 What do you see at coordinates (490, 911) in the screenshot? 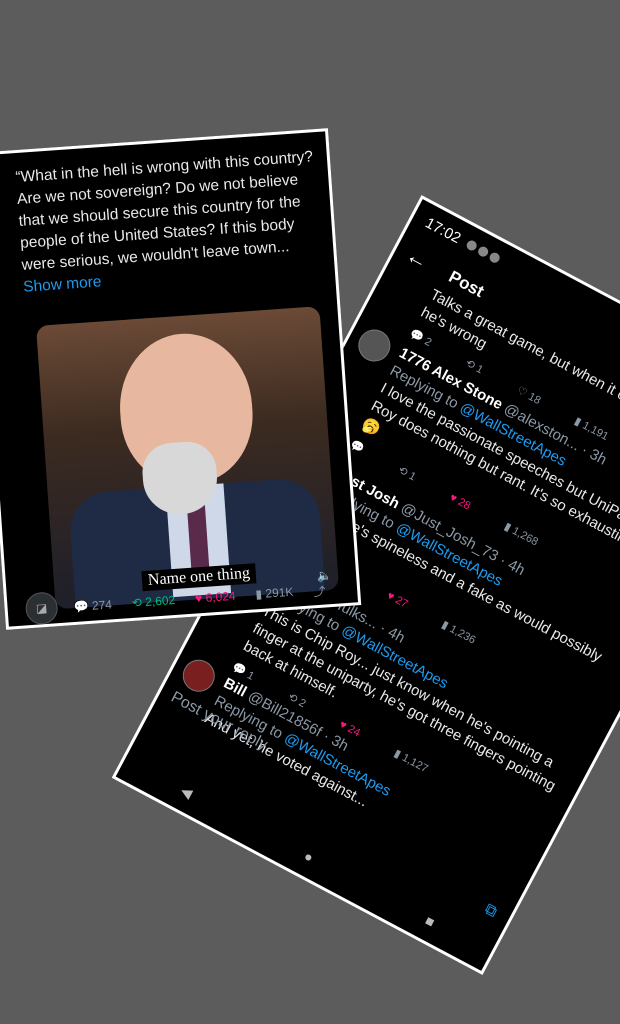
I see `camera-icon: ⧉` at bounding box center [490, 911].